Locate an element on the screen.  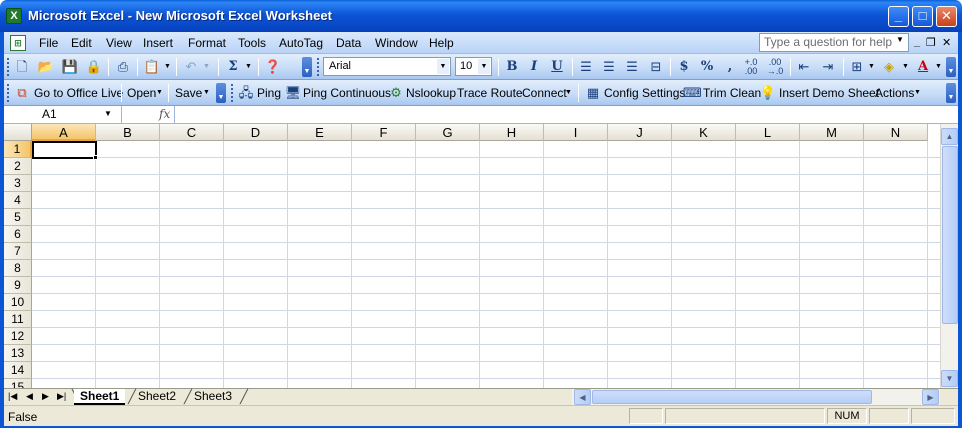
workbook-icon: ⊞ is located at coordinates (18, 43).